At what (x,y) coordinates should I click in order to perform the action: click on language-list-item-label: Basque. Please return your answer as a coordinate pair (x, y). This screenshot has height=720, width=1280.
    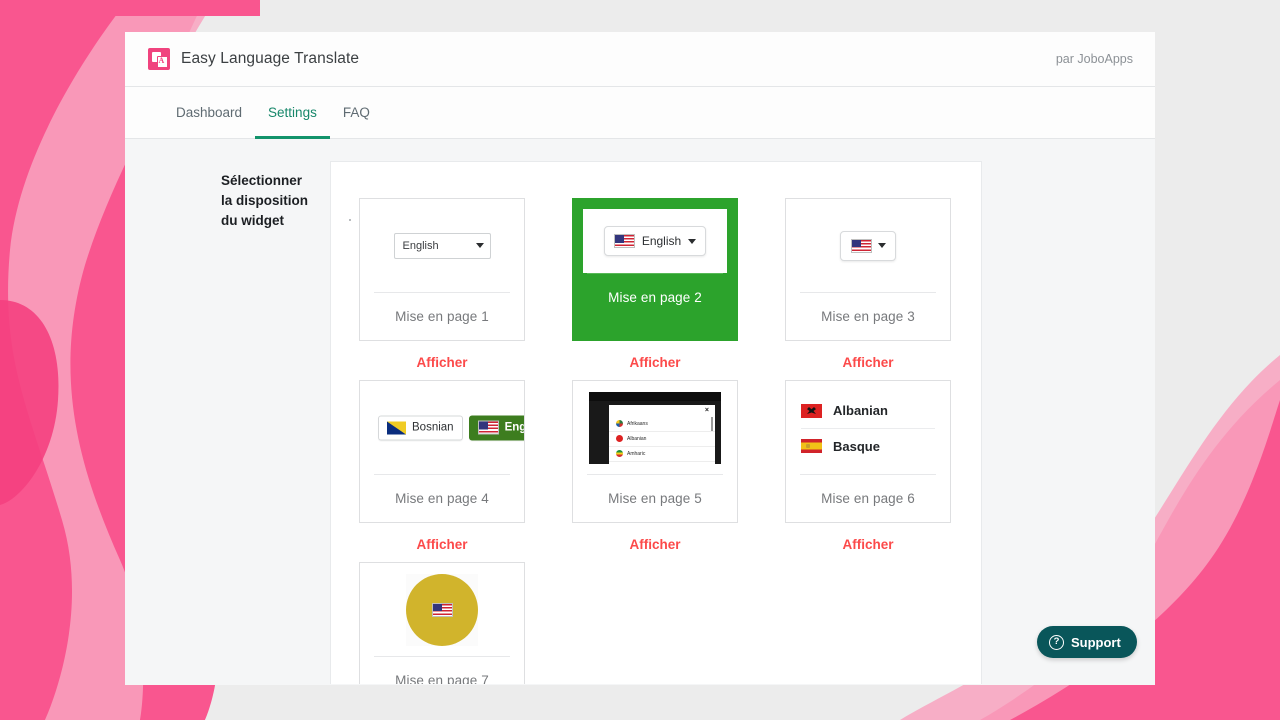
    Looking at the image, I should click on (856, 446).